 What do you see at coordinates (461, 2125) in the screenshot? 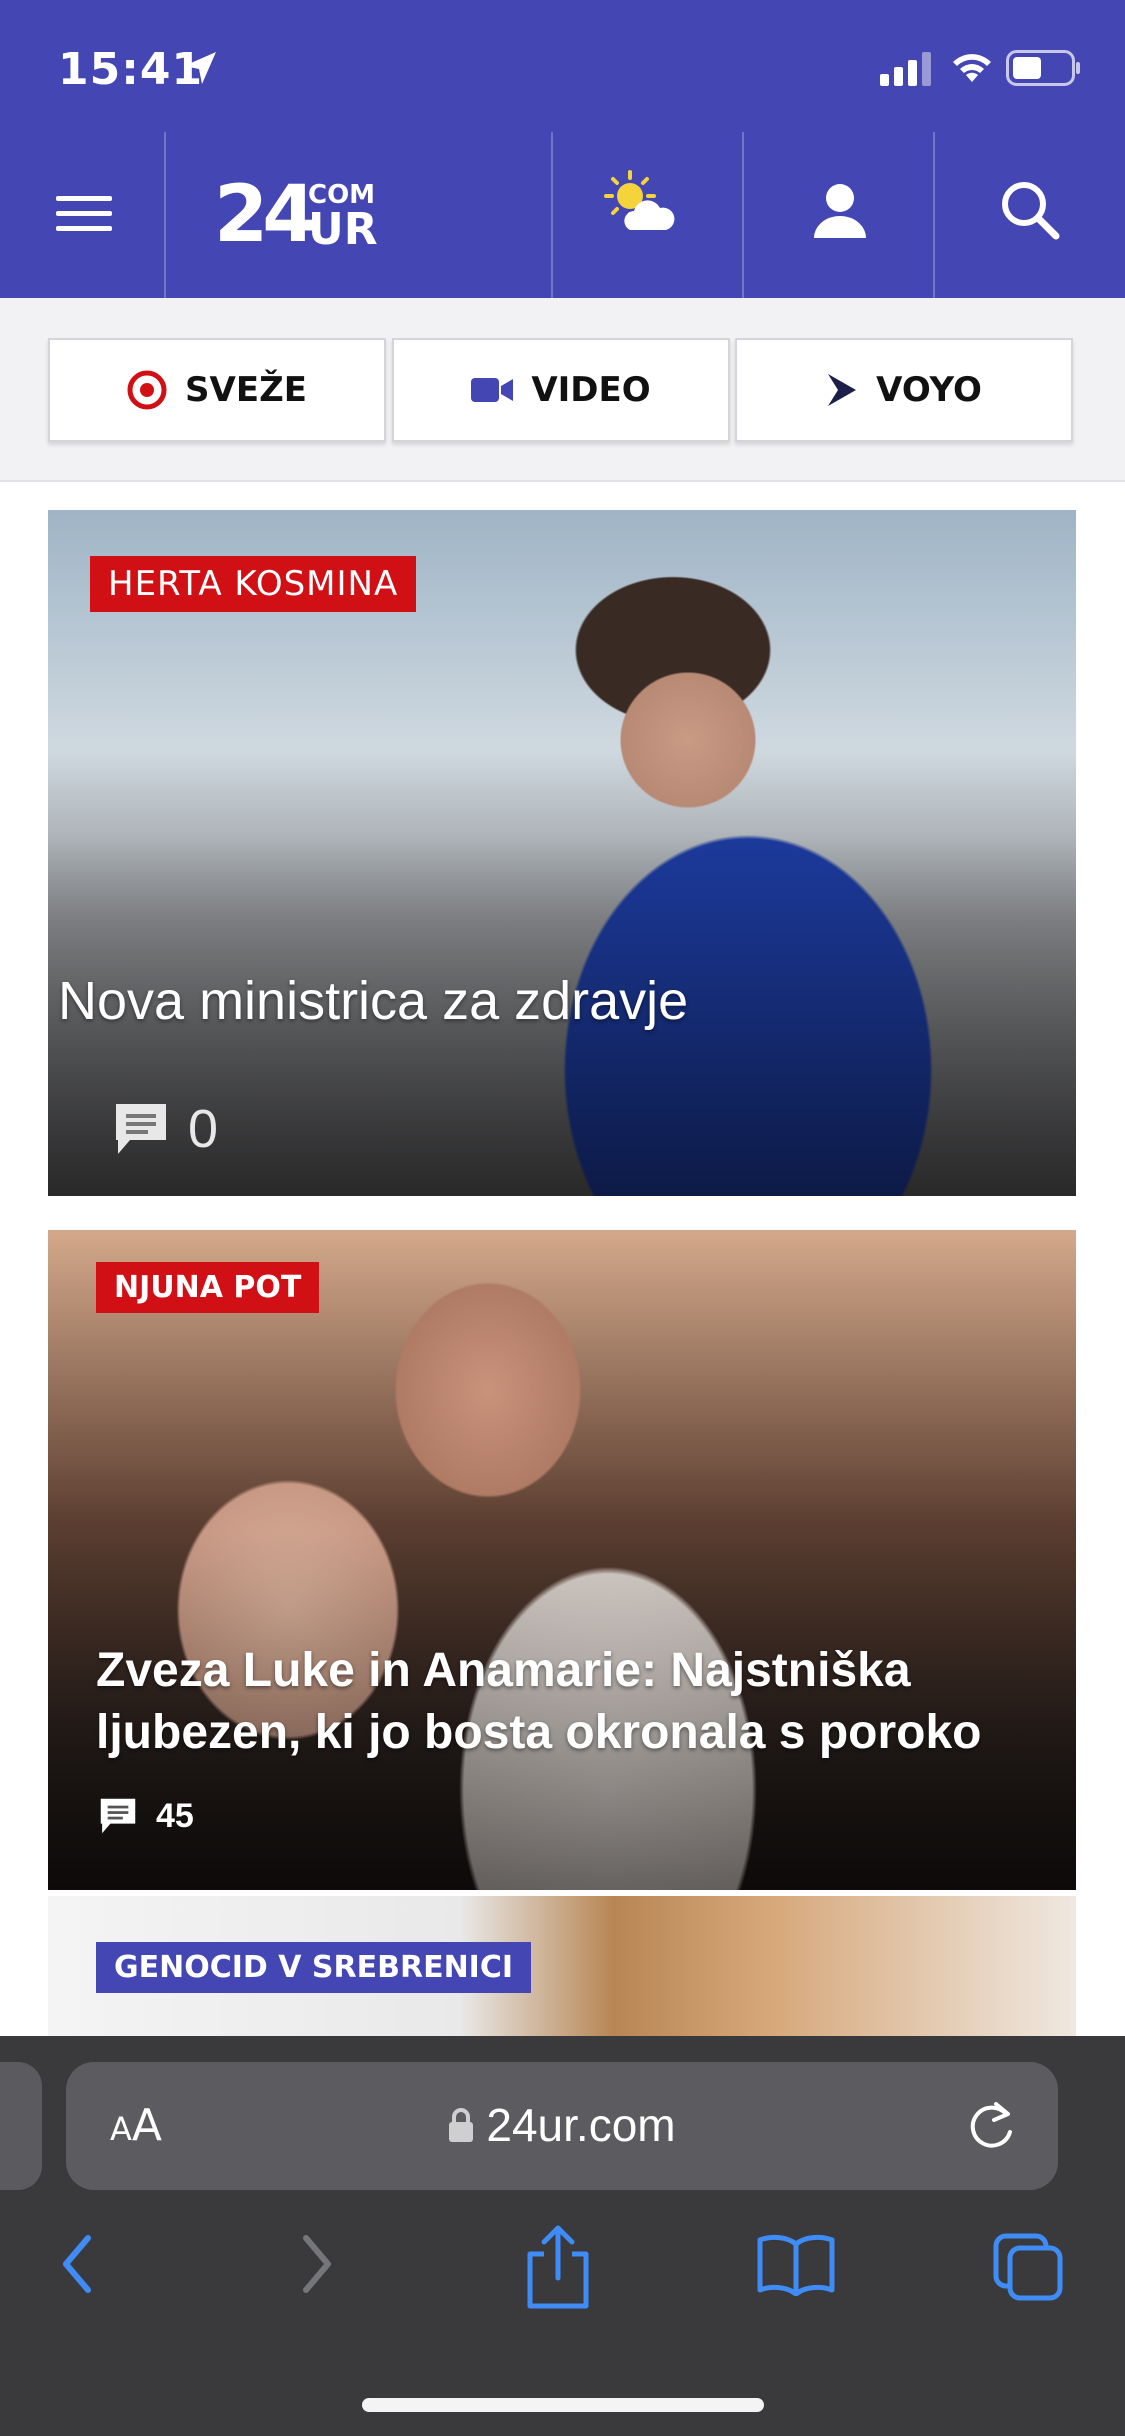
I see `lock-icon` at bounding box center [461, 2125].